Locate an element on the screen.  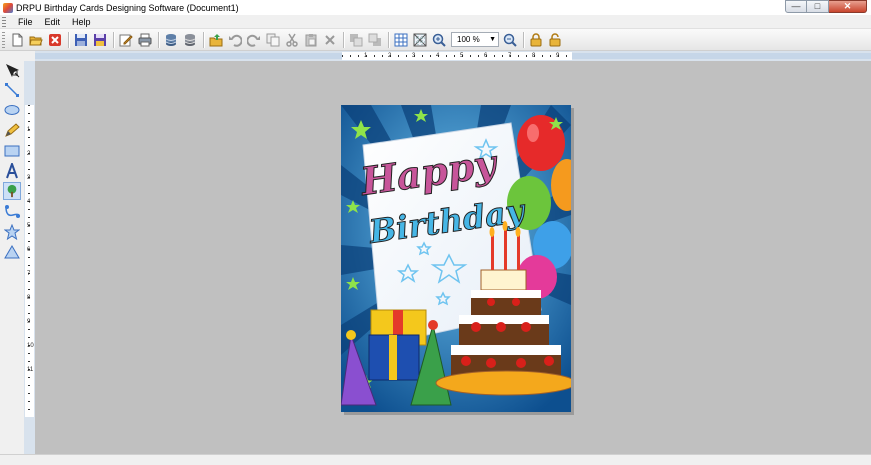
curve-tool is located at coordinates (12, 211).